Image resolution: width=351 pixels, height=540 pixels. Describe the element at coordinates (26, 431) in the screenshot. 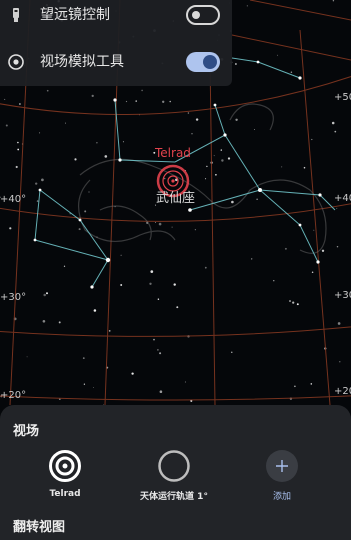

I see `fov-section-title: 视场` at that location.